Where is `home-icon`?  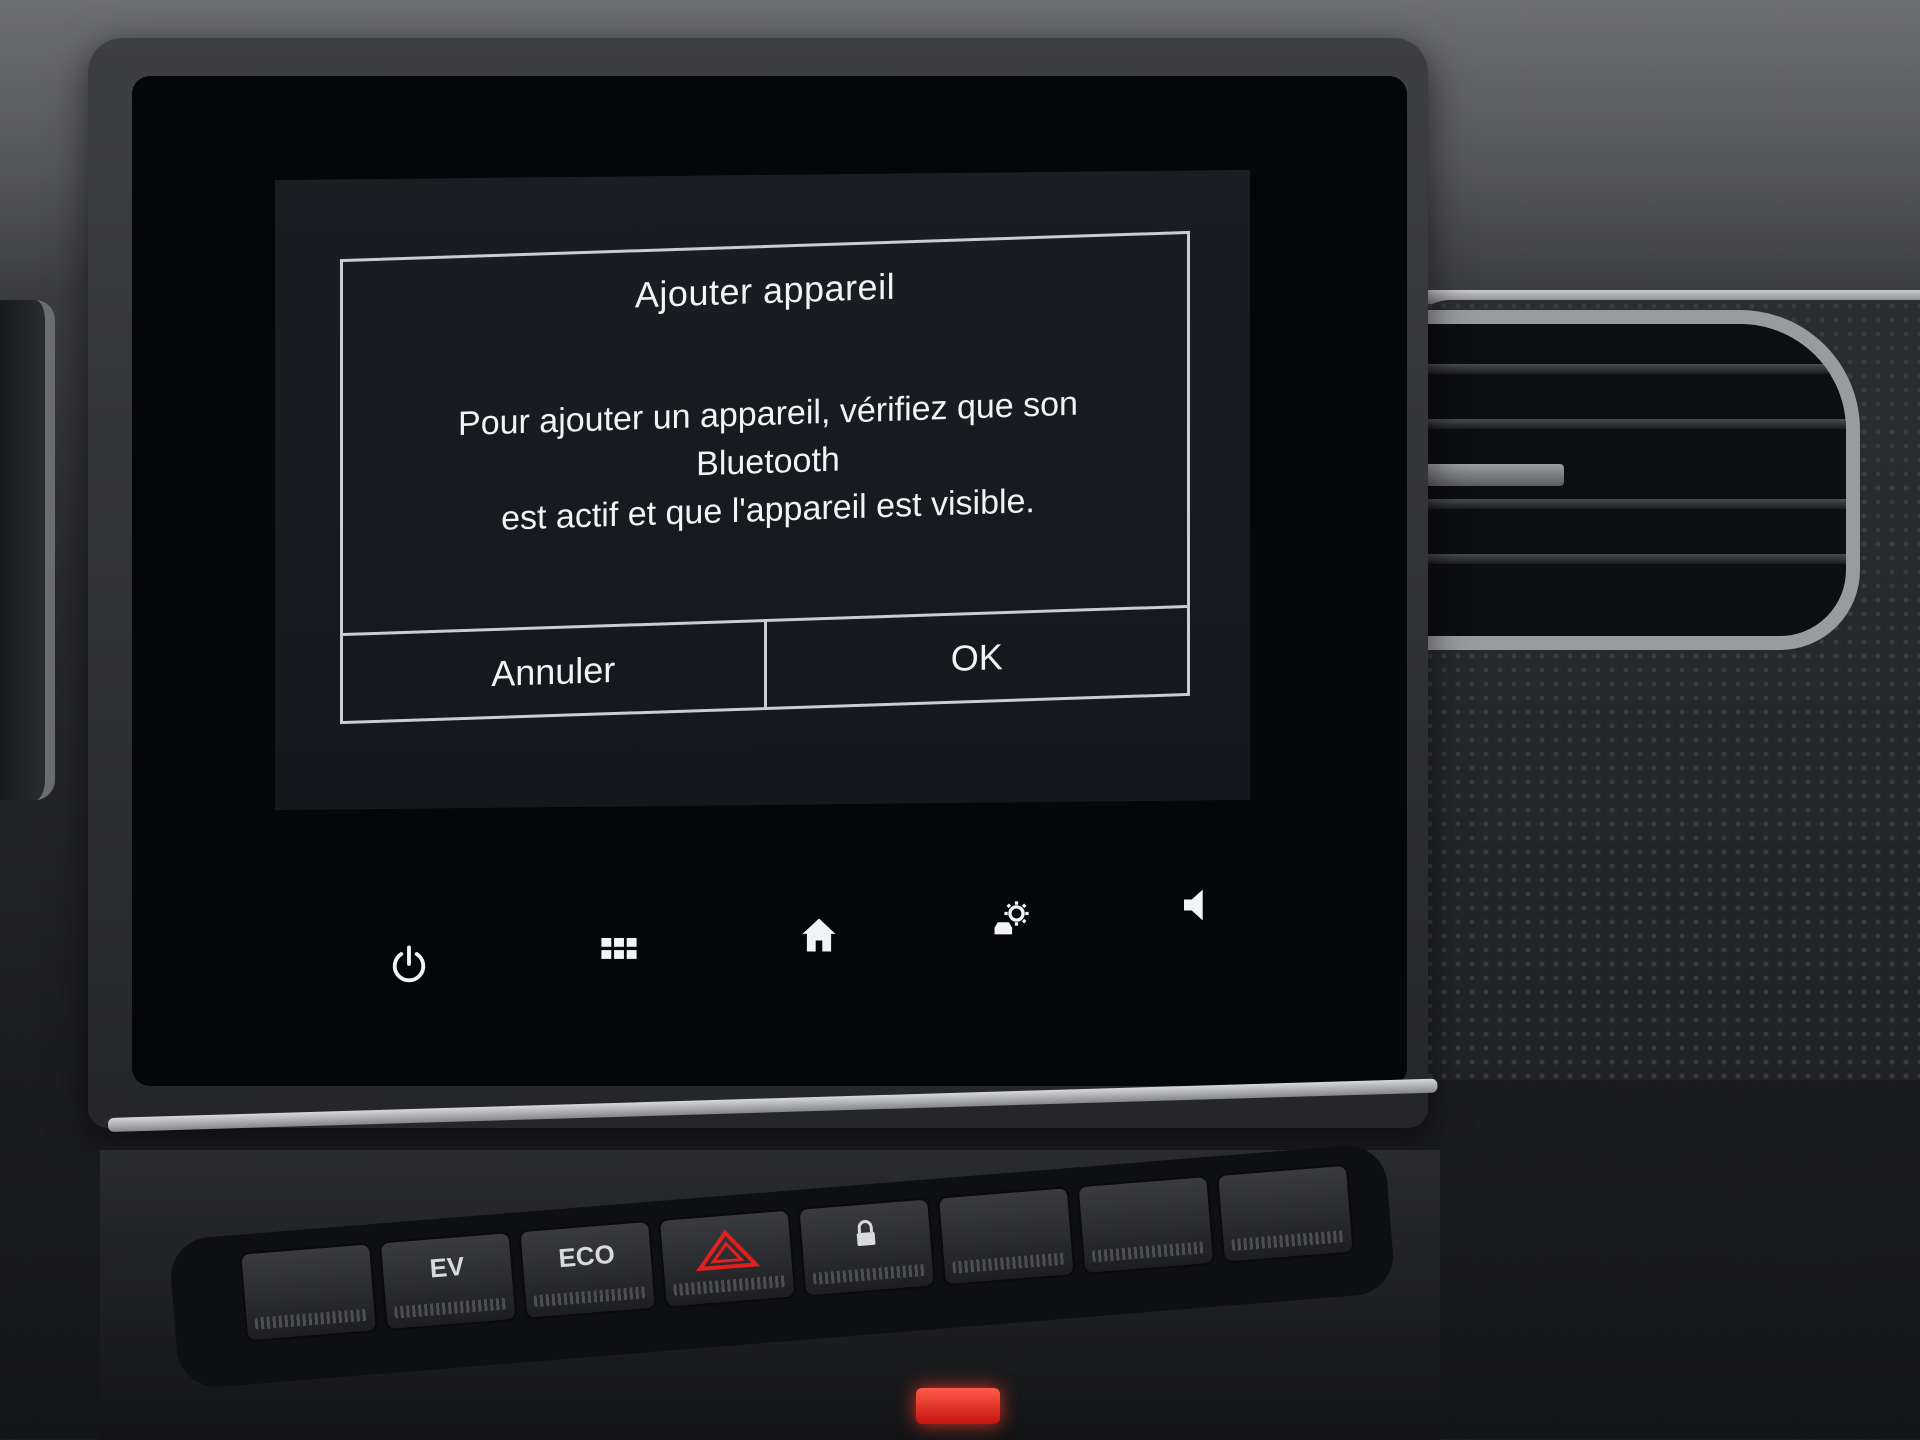 home-icon is located at coordinates (819, 935).